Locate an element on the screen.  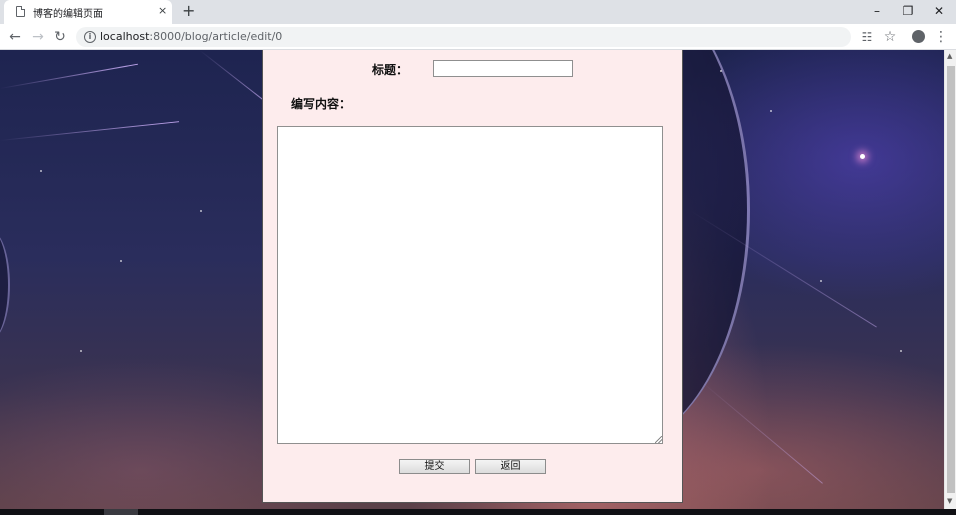
content-label: 编写内容： is located at coordinates (321, 104).